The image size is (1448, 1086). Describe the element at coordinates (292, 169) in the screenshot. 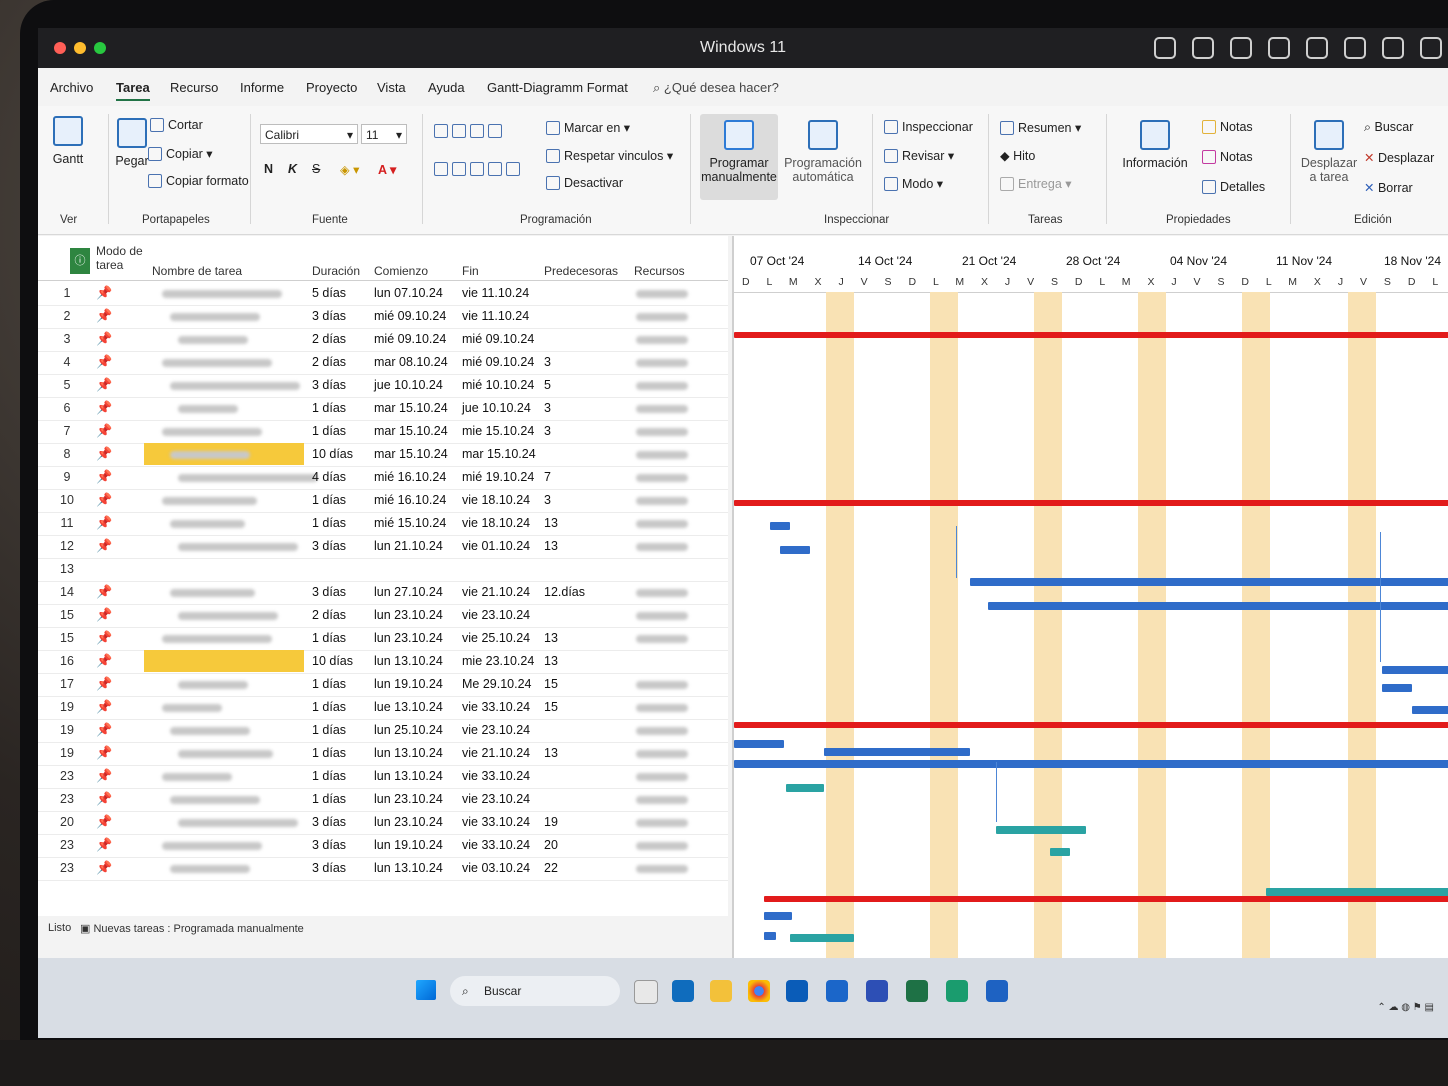

I see `italic-button: K` at that location.